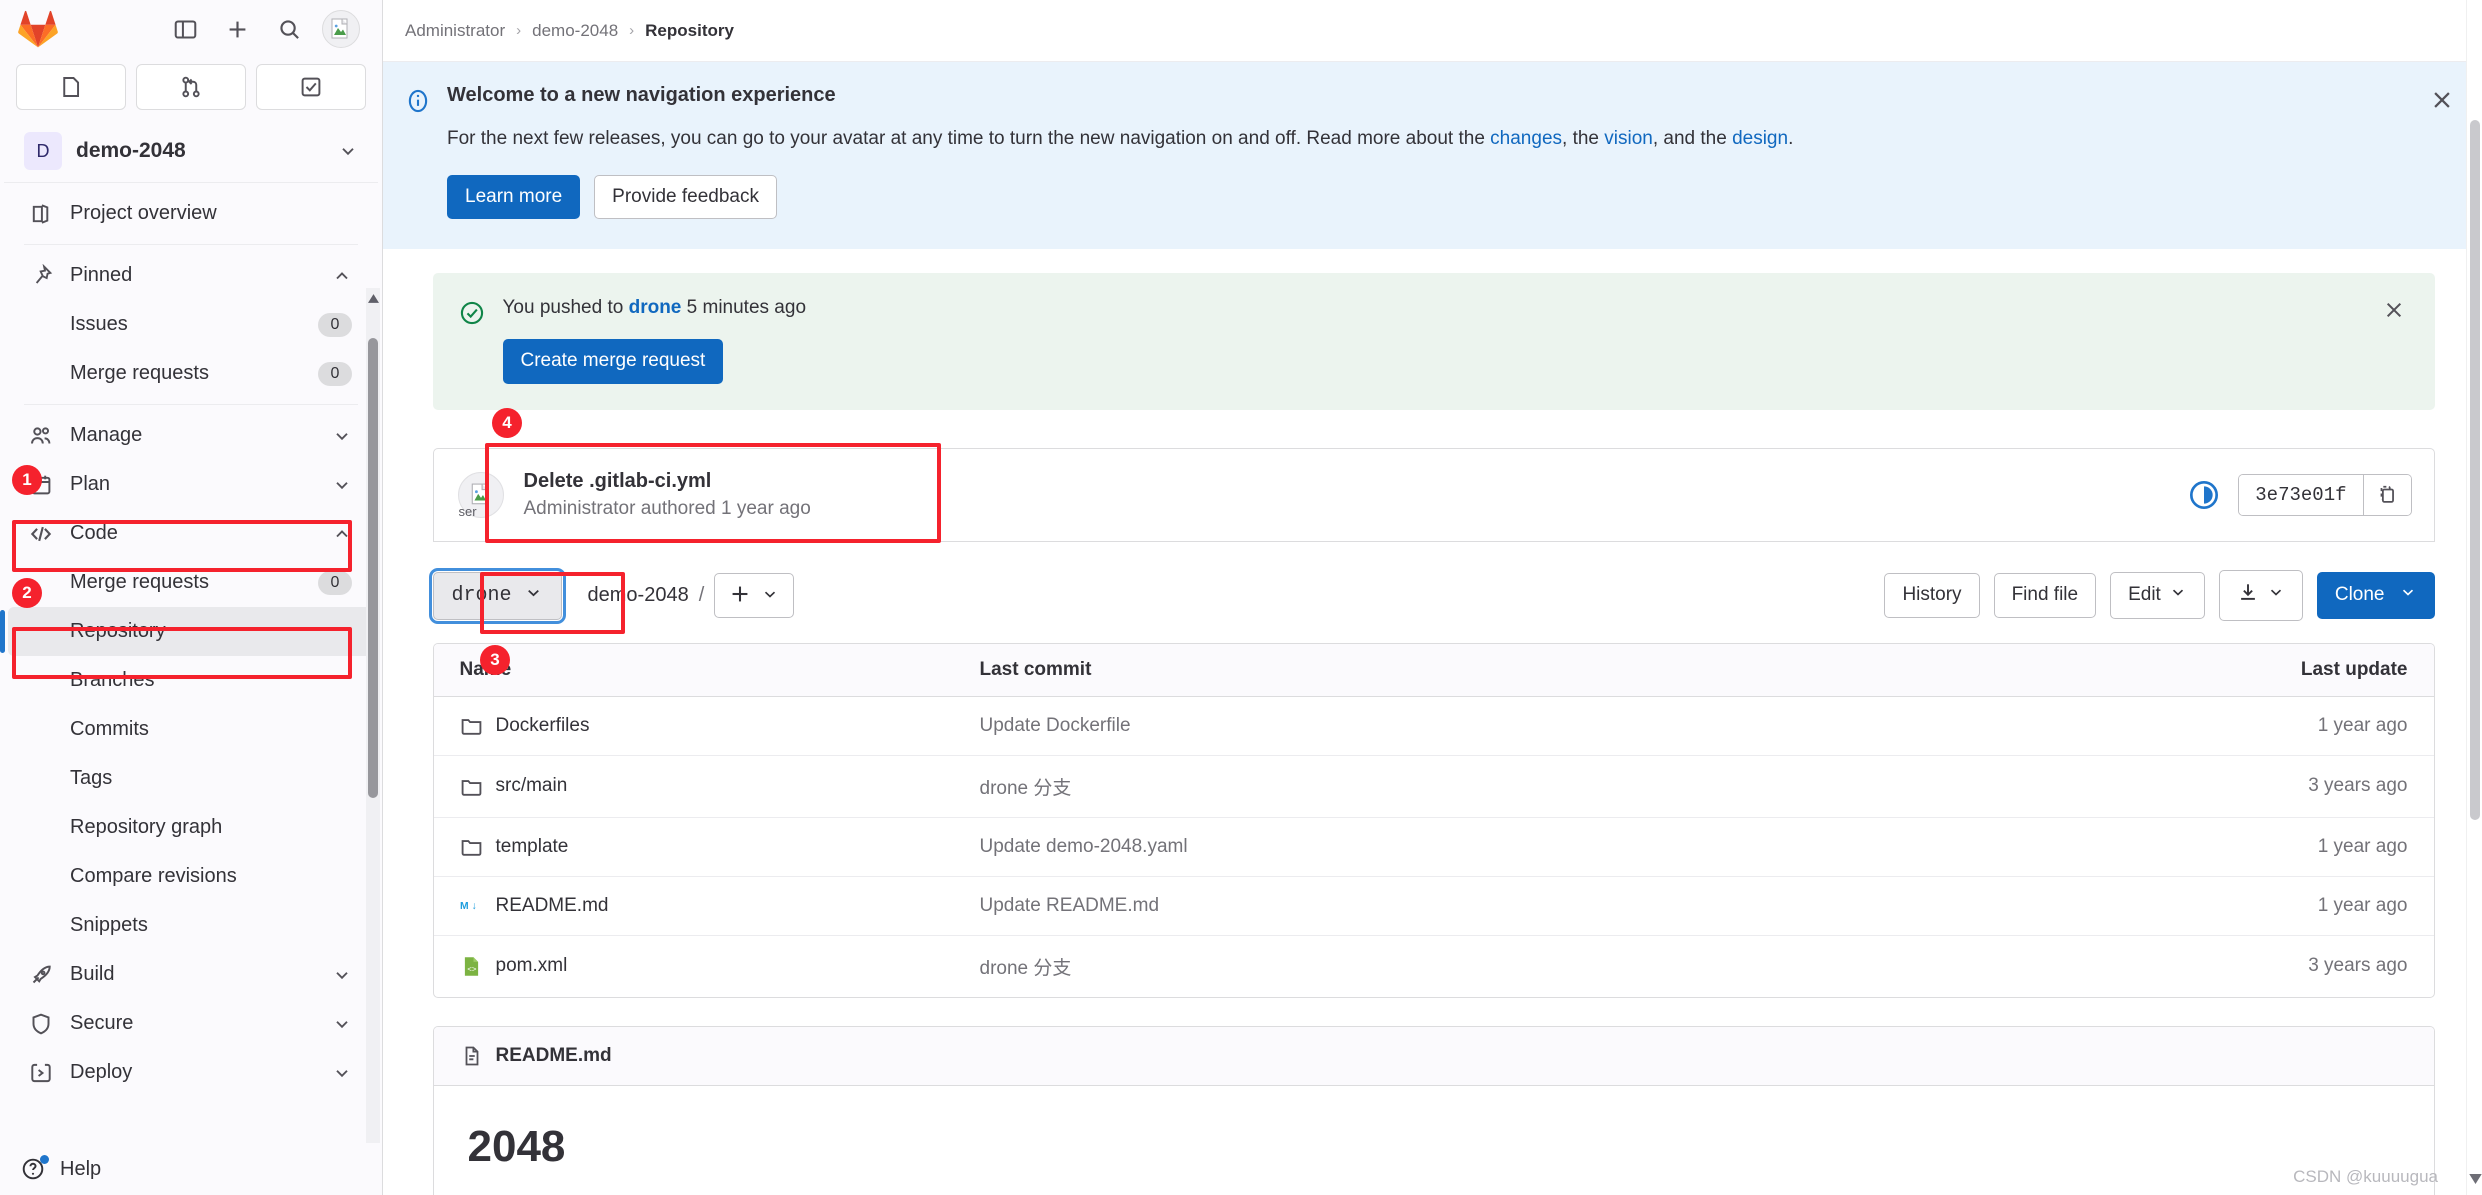  I want to click on provide-feedback-button: Provide feedback, so click(685, 197).